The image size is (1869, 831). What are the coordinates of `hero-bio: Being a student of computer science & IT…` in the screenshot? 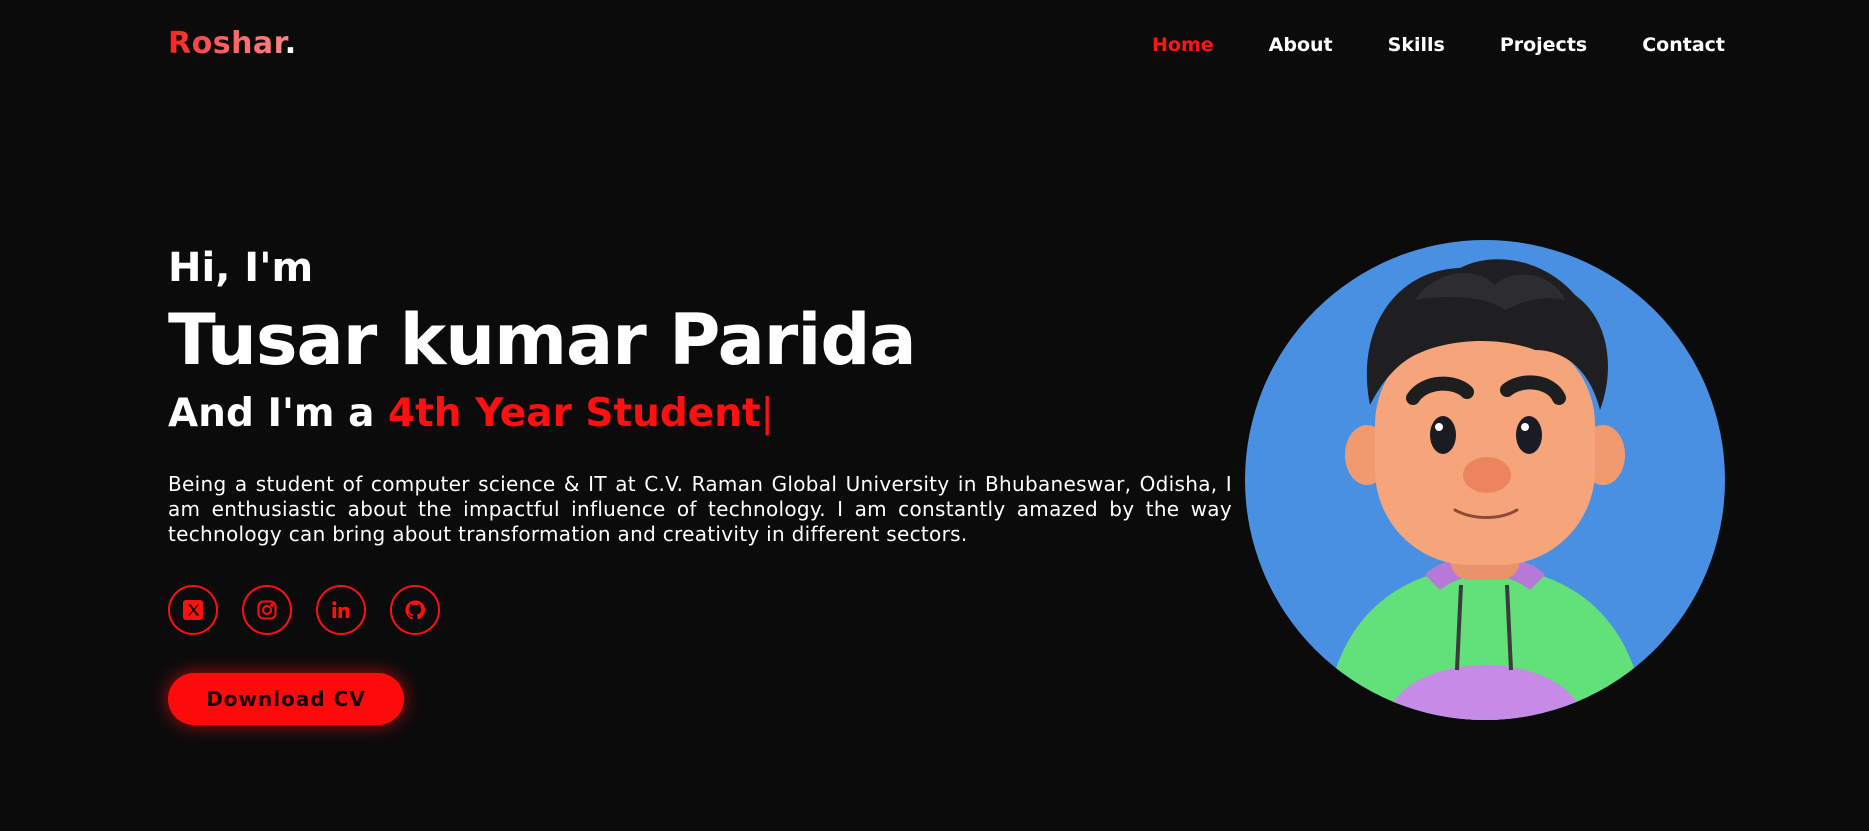 It's located at (700, 509).